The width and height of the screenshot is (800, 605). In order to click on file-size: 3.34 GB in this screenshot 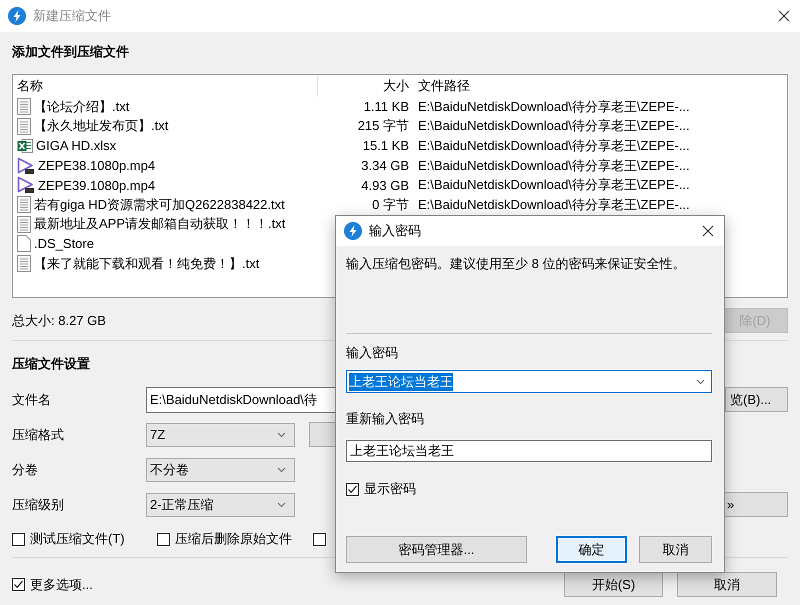, I will do `click(385, 166)`.